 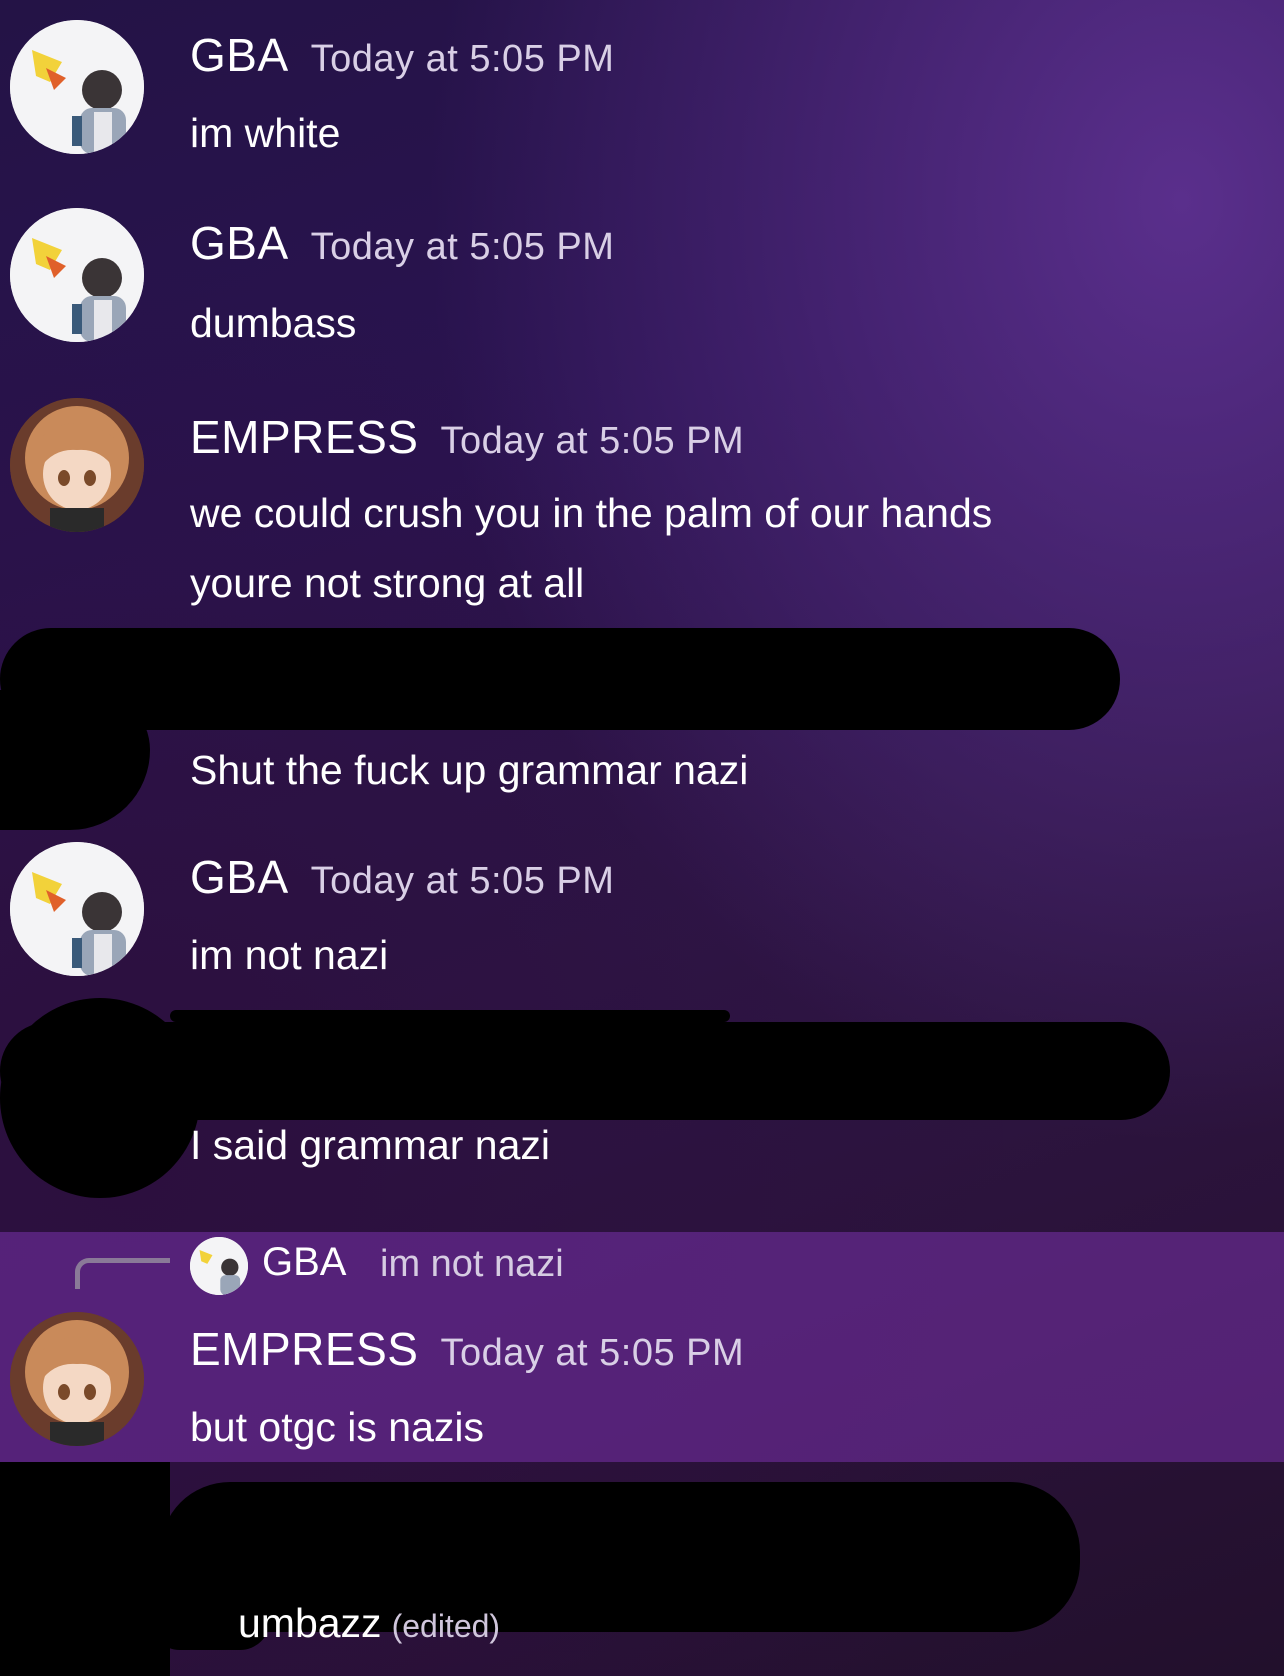 I want to click on message-body: umbazz, so click(x=310, y=1623).